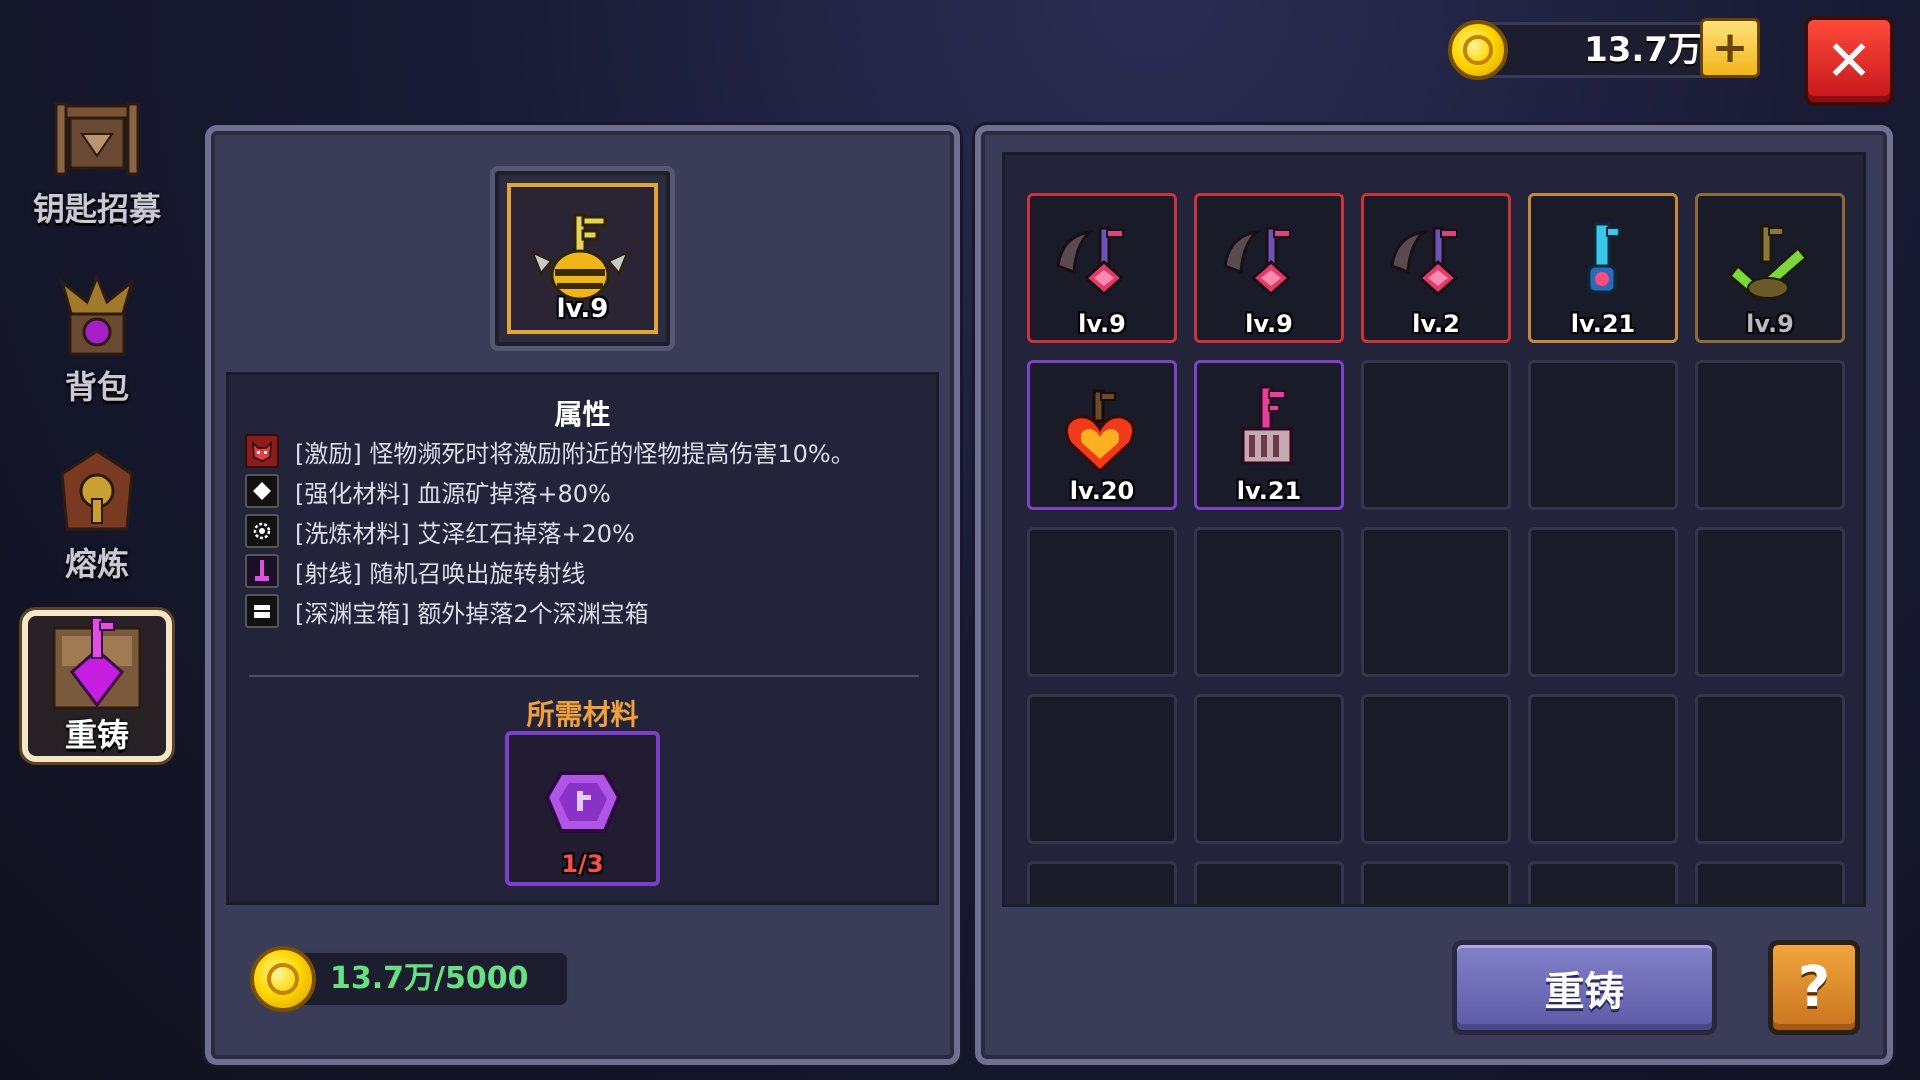 Image resolution: width=1920 pixels, height=1080 pixels. What do you see at coordinates (1102, 435) in the screenshot?
I see `inventory-item-slot: lv.20` at bounding box center [1102, 435].